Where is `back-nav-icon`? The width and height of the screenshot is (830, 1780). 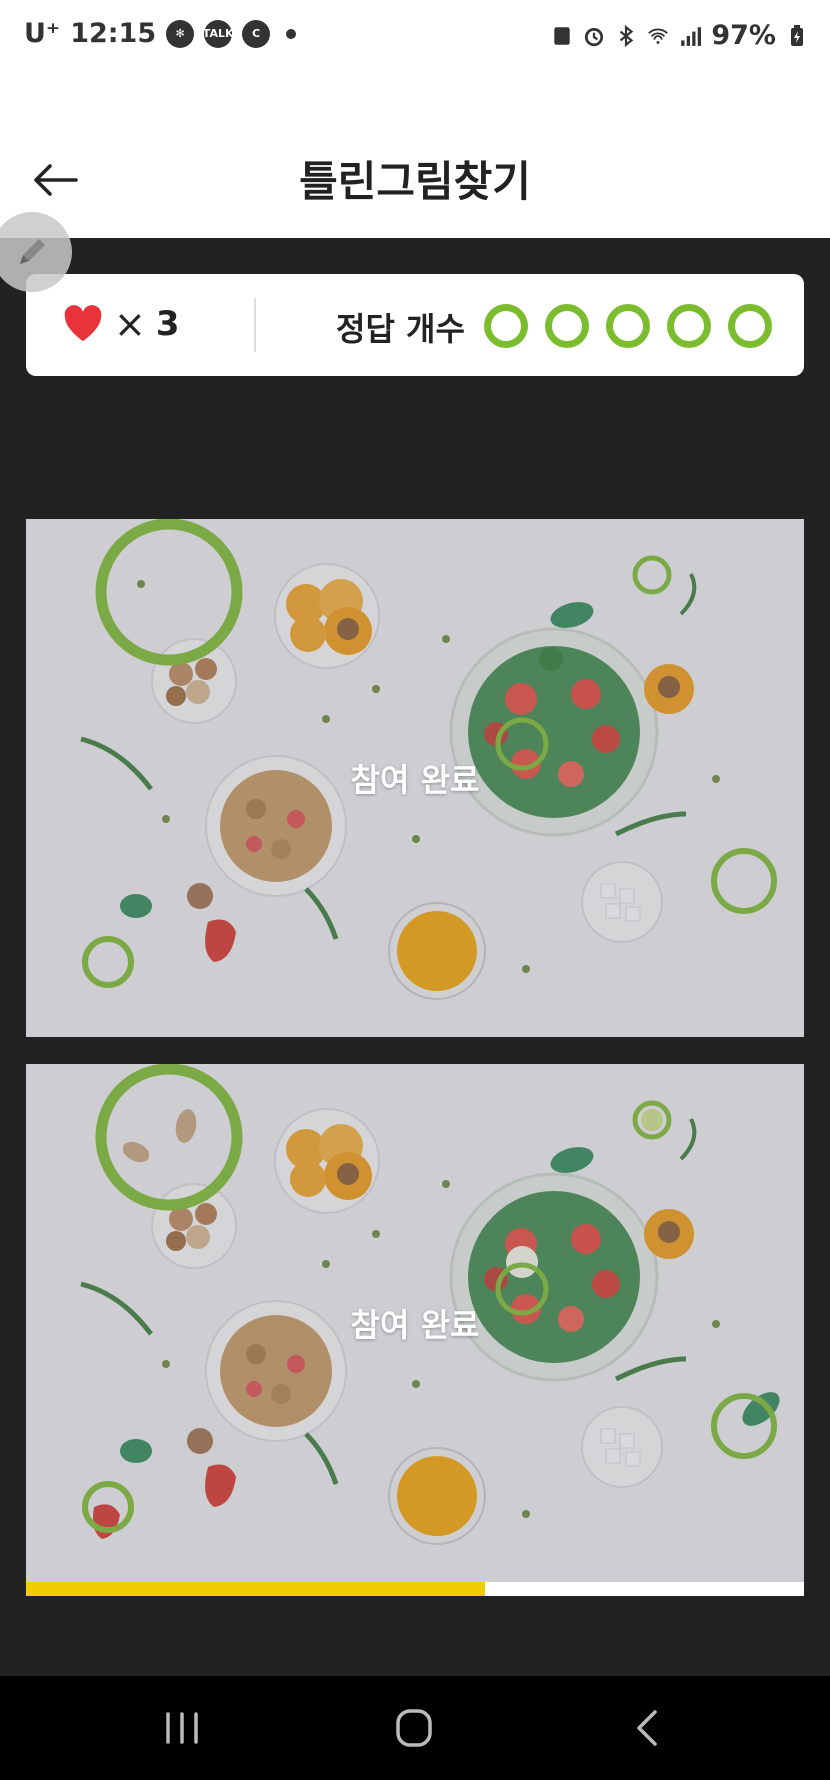 back-nav-icon is located at coordinates (647, 1728).